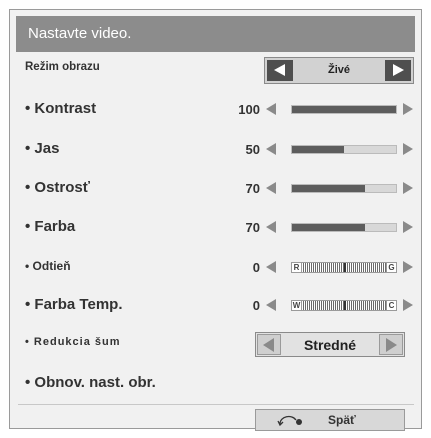  Describe the element at coordinates (271, 109) in the screenshot. I see `contrast-decrease-icon` at that location.